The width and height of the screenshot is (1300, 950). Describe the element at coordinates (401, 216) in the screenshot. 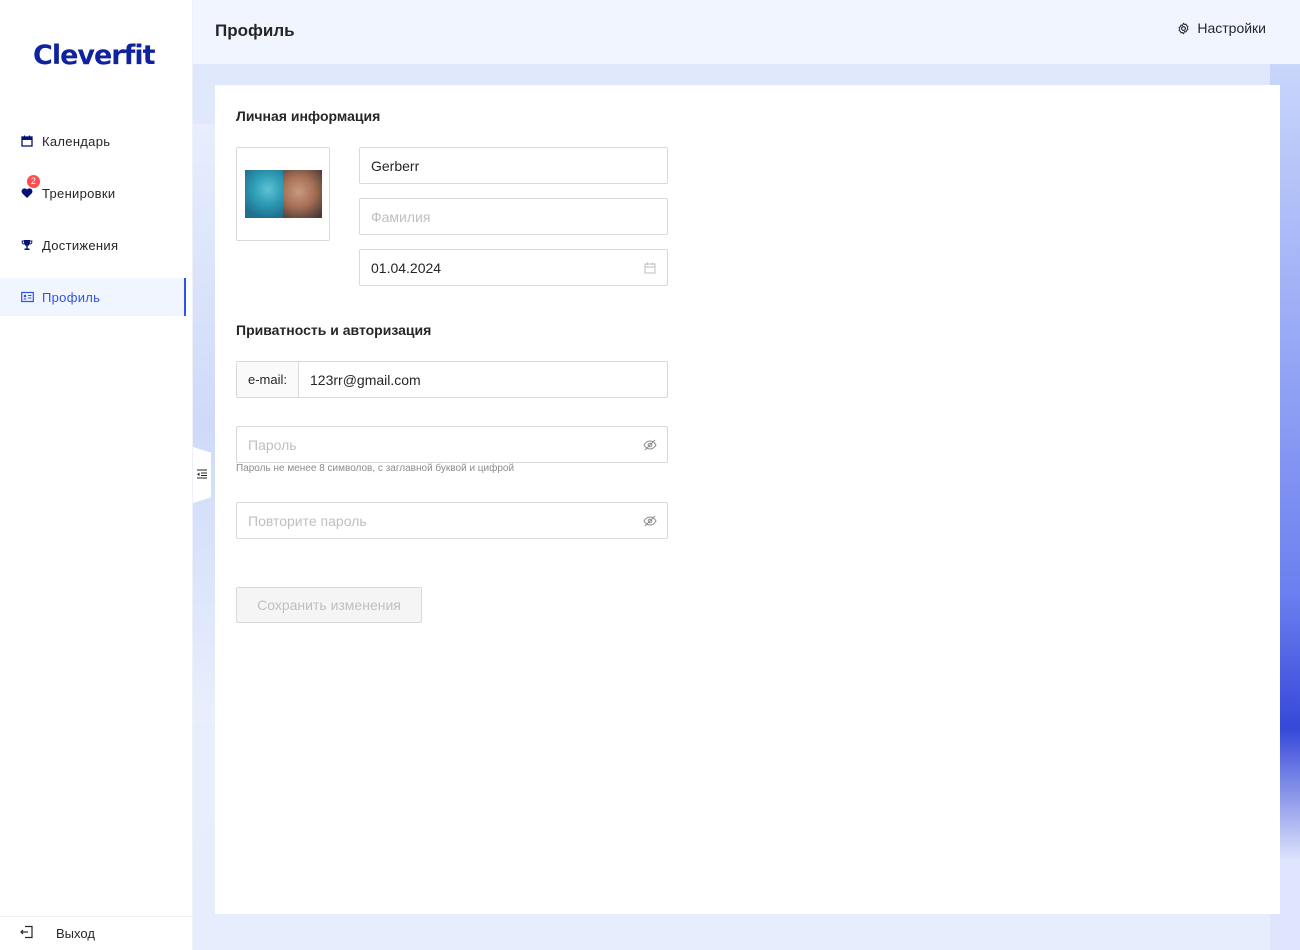

I see `last-name-placeholder: Фамилия` at that location.